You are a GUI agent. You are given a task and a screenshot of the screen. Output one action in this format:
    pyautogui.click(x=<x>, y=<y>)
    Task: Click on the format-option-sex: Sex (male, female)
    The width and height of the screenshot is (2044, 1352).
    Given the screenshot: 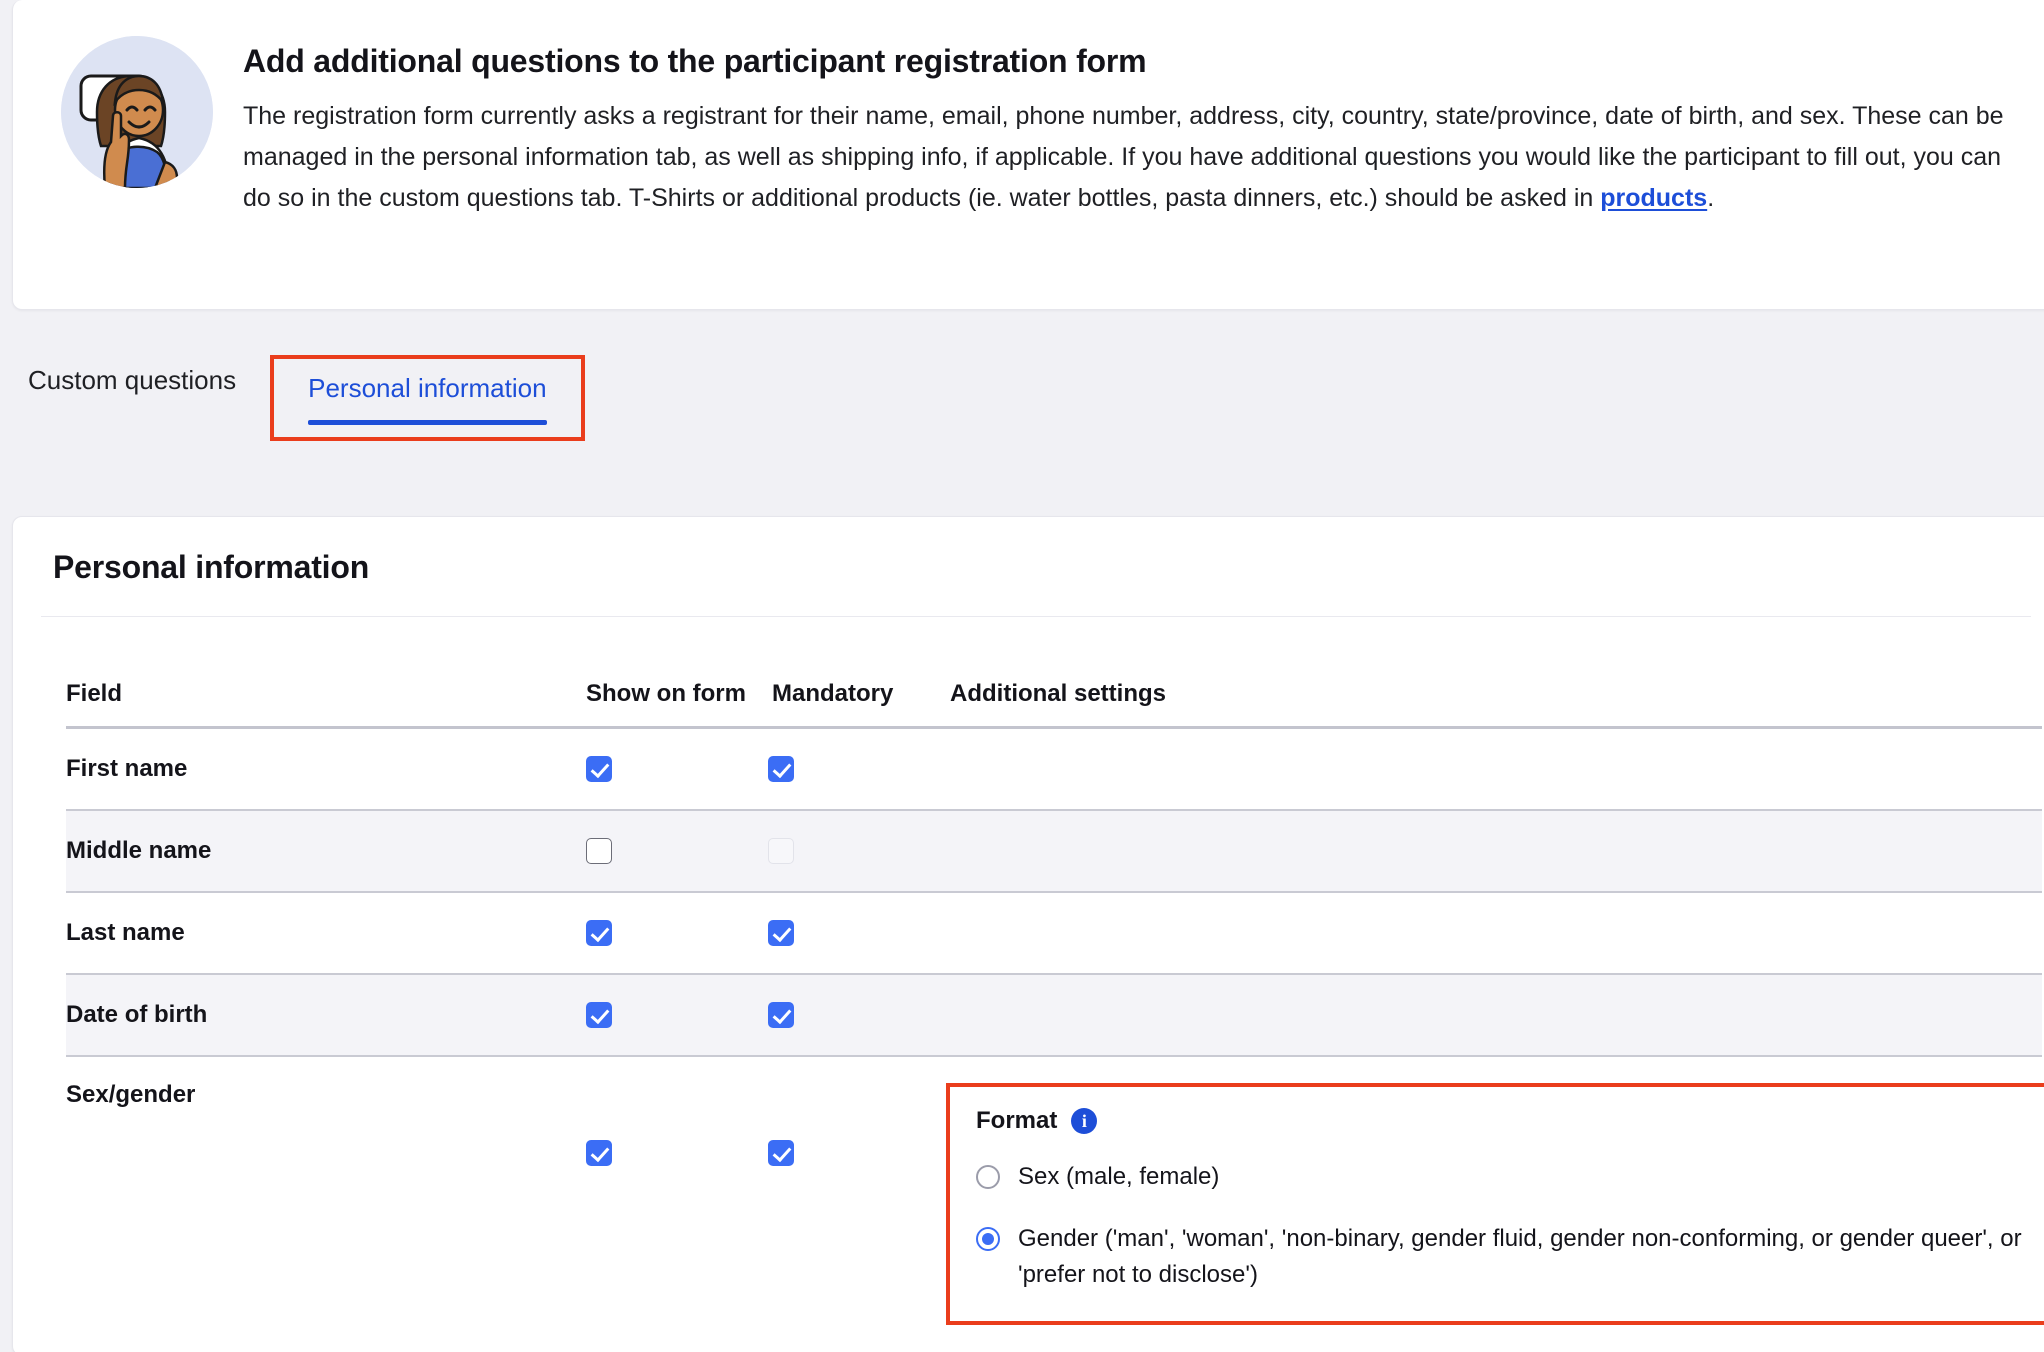 What is the action you would take?
    pyautogui.click(x=1501, y=1177)
    